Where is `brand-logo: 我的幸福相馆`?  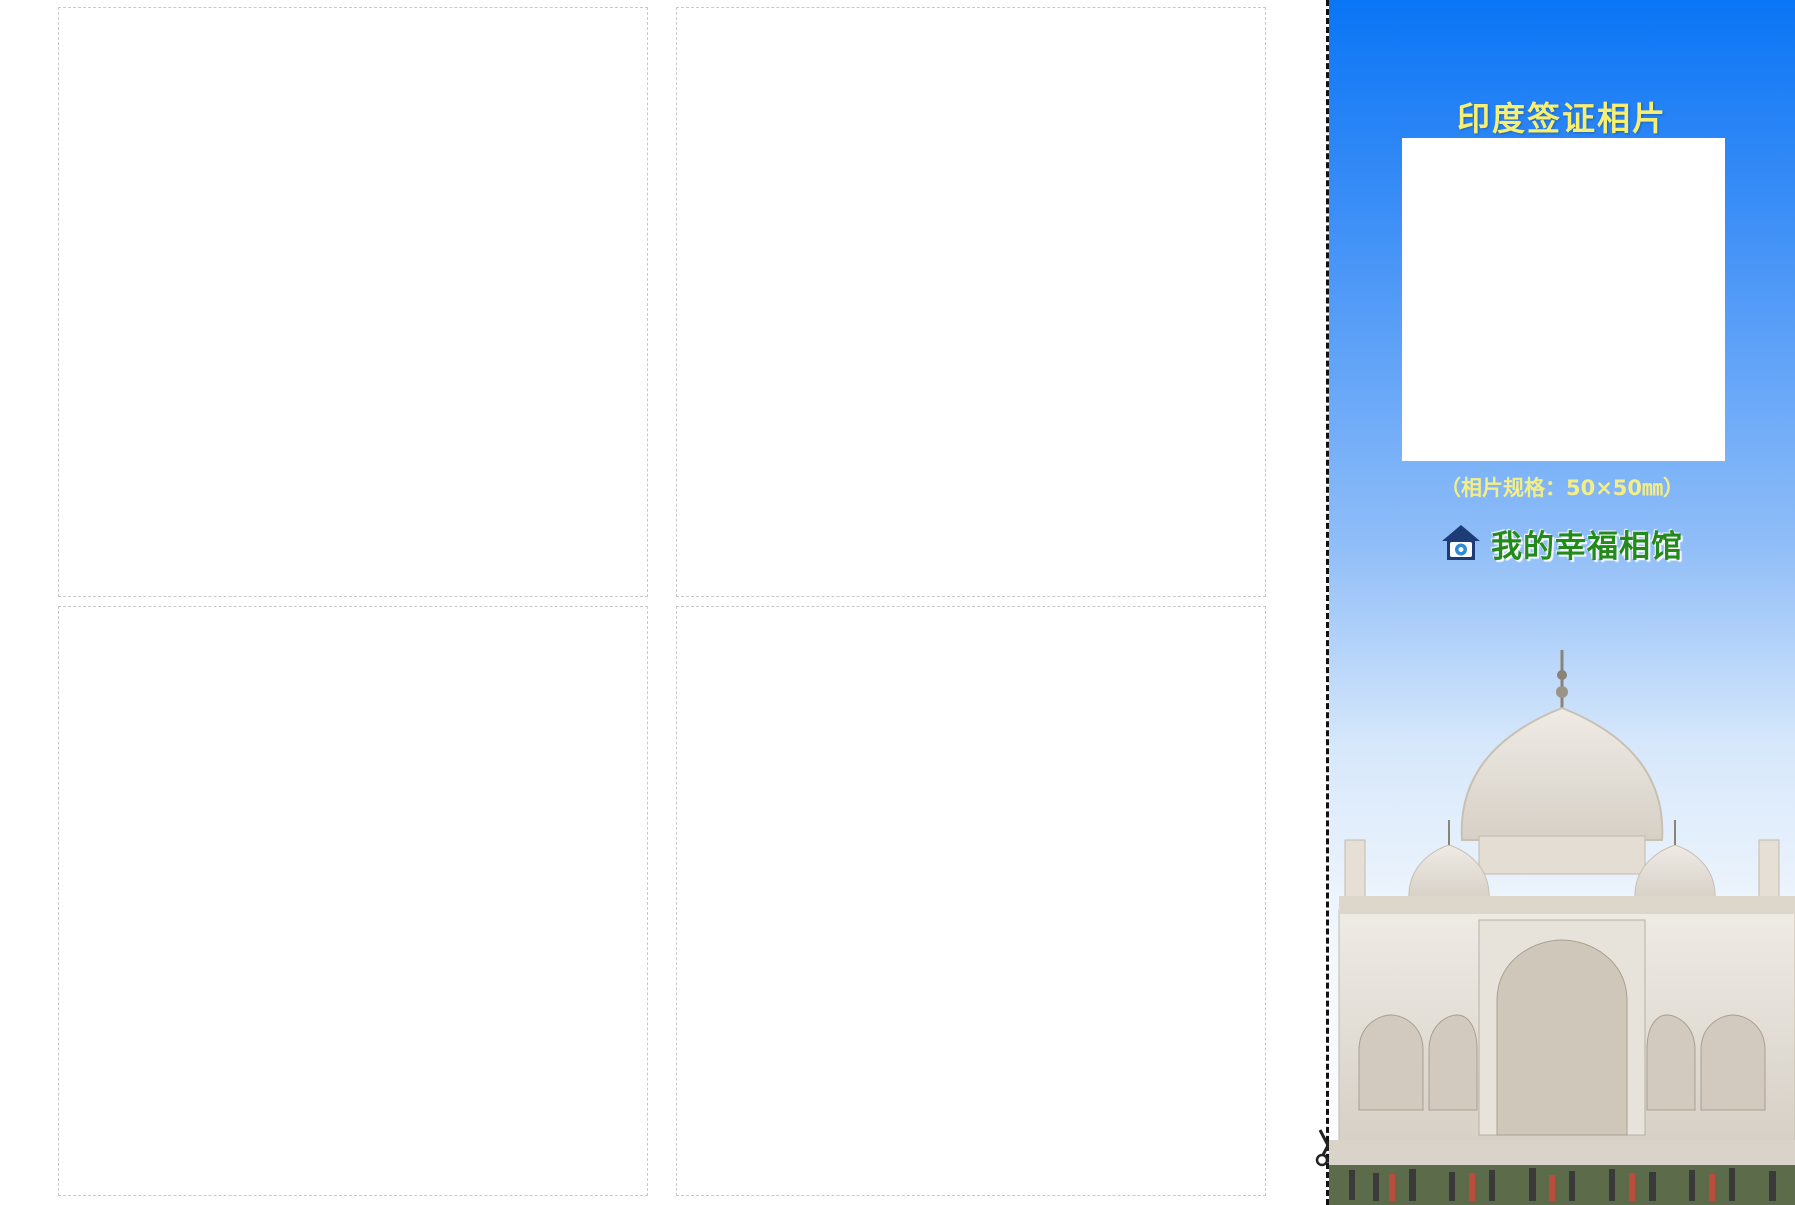
brand-logo: 我的幸福相馆 is located at coordinates (1561, 543).